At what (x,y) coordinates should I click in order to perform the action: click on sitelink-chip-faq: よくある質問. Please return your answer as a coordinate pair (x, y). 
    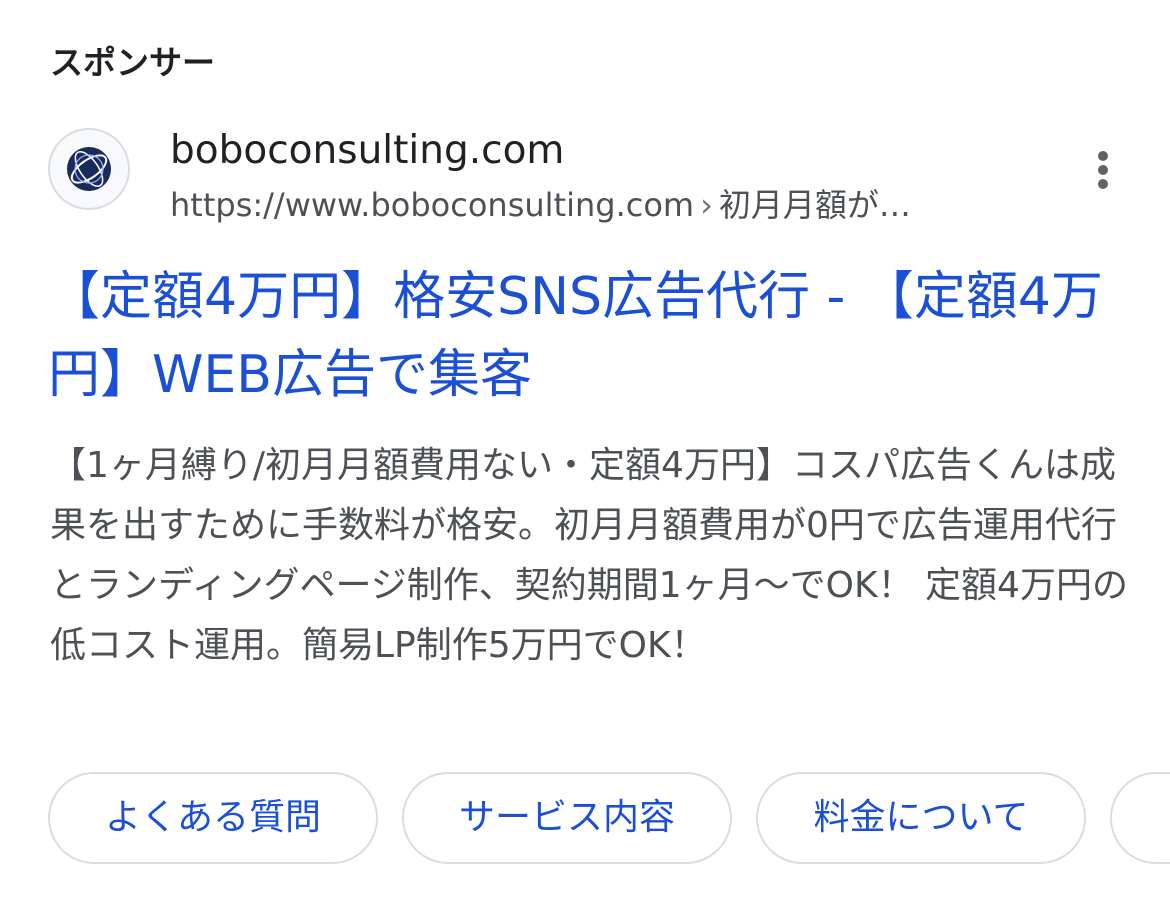
    Looking at the image, I should click on (213, 818).